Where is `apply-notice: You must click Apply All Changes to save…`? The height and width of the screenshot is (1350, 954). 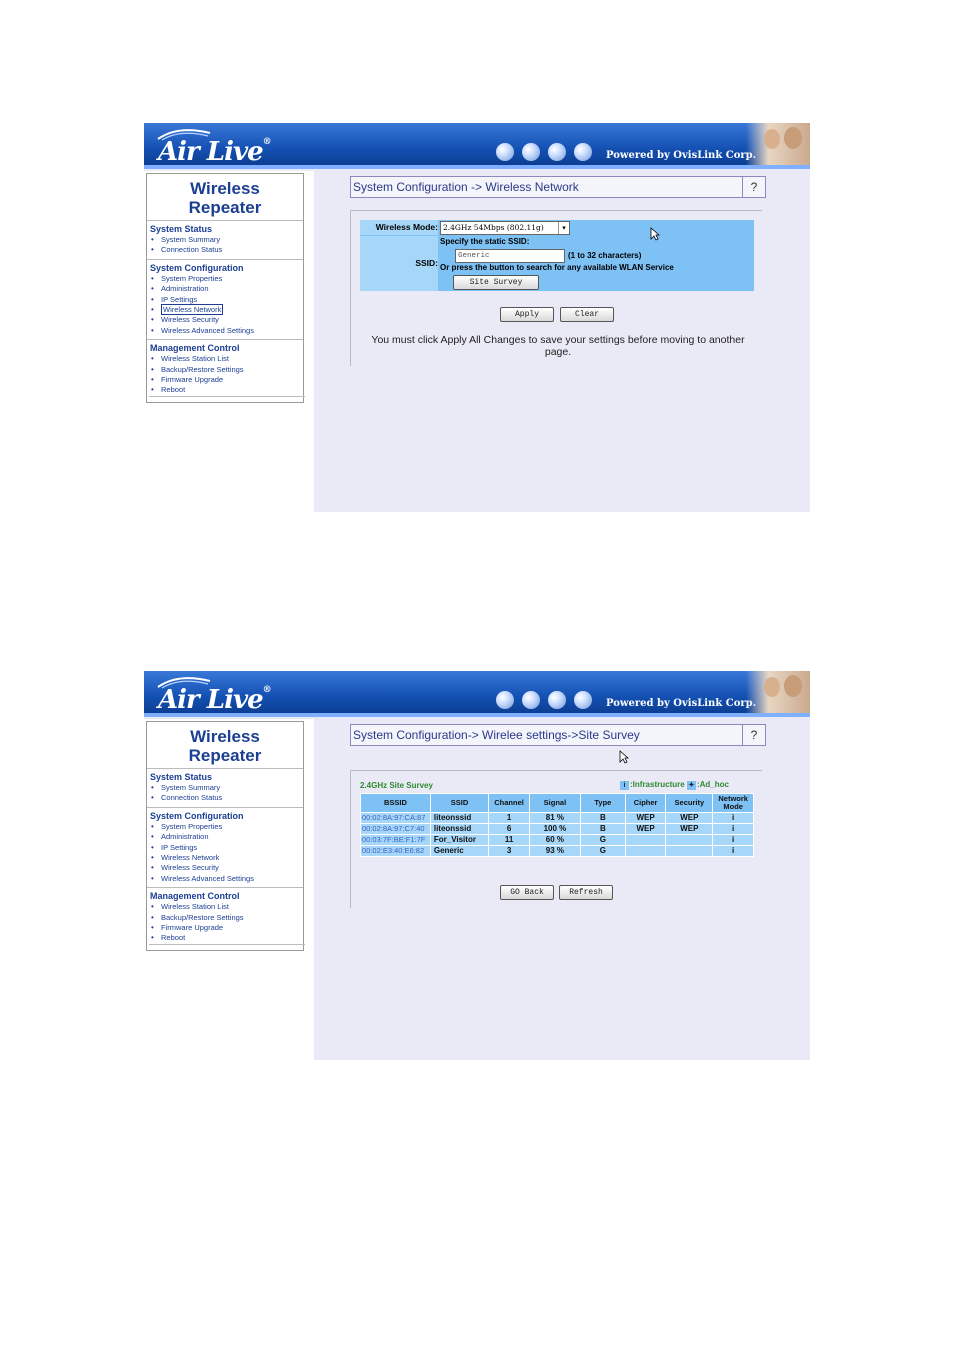
apply-notice: You must click Apply All Changes to save… is located at coordinates (558, 346).